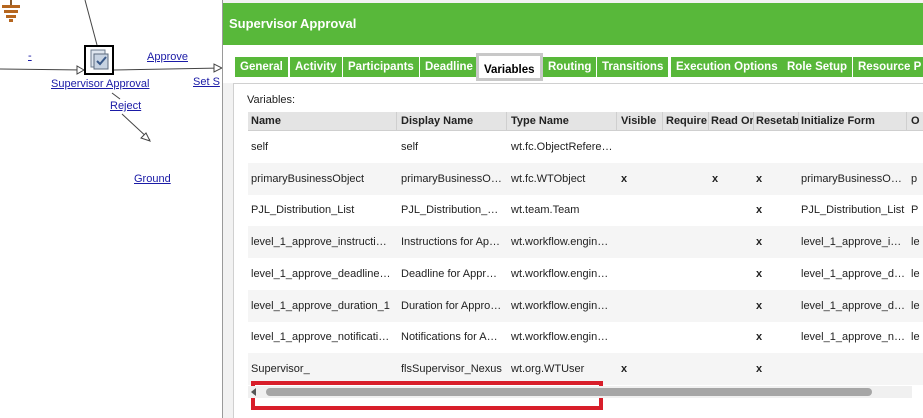 The width and height of the screenshot is (923, 418). Describe the element at coordinates (732, 121) in the screenshot. I see `column-header-read-only: Read Or` at that location.